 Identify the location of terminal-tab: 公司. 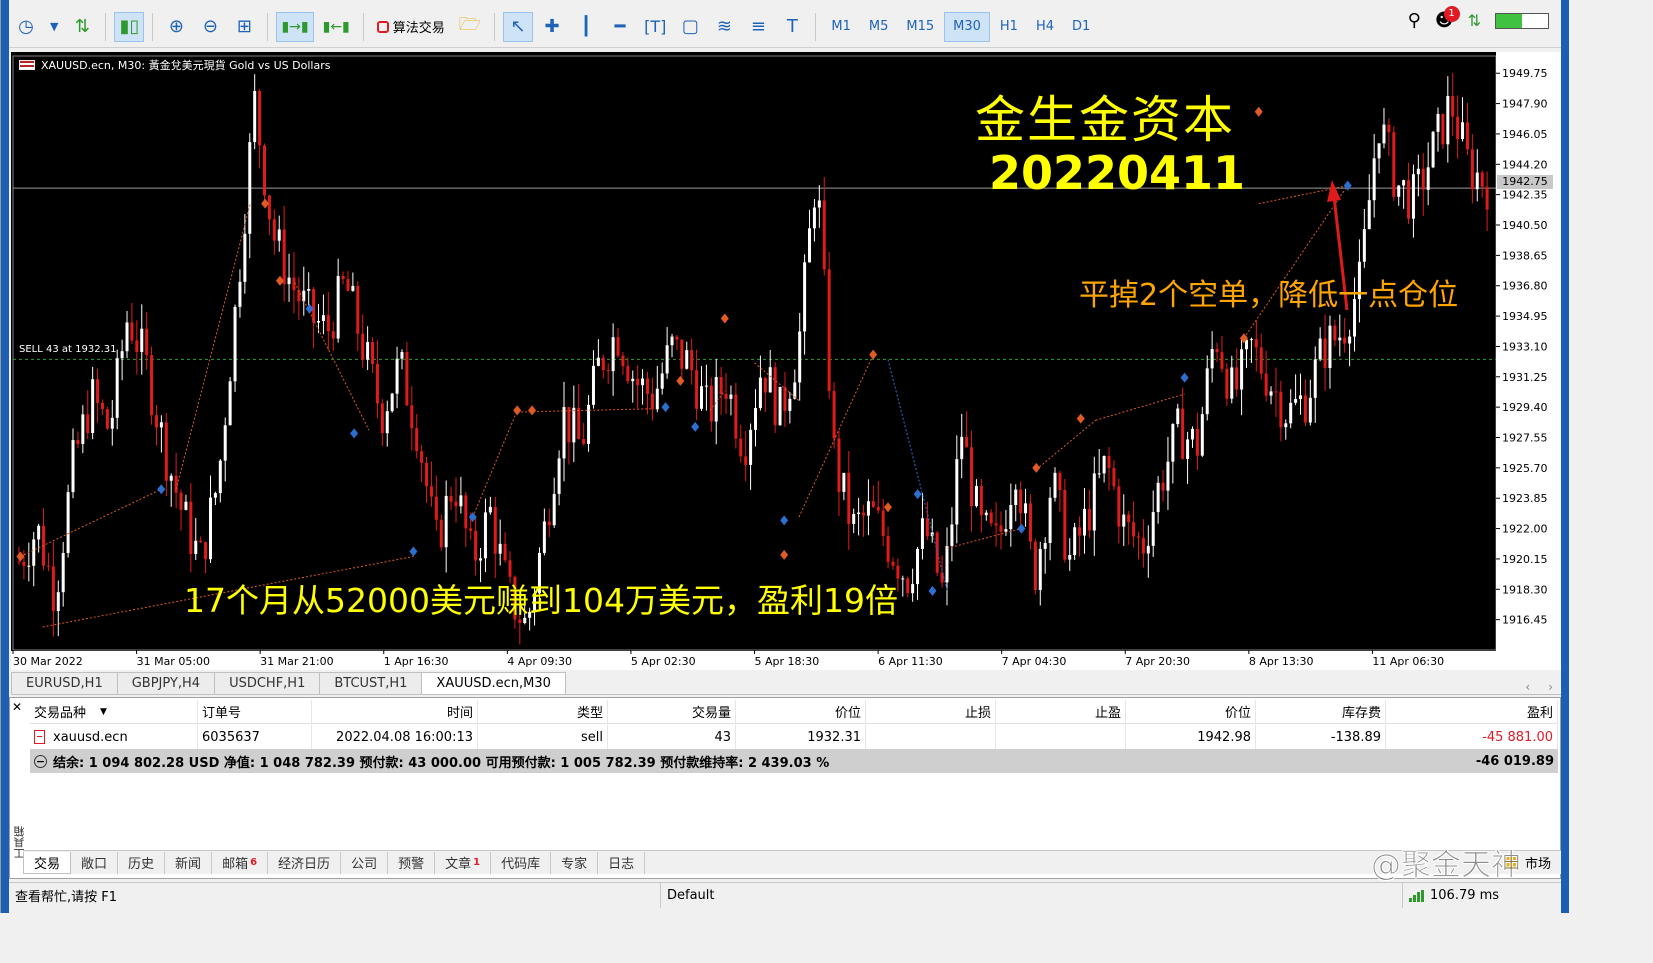
(365, 862).